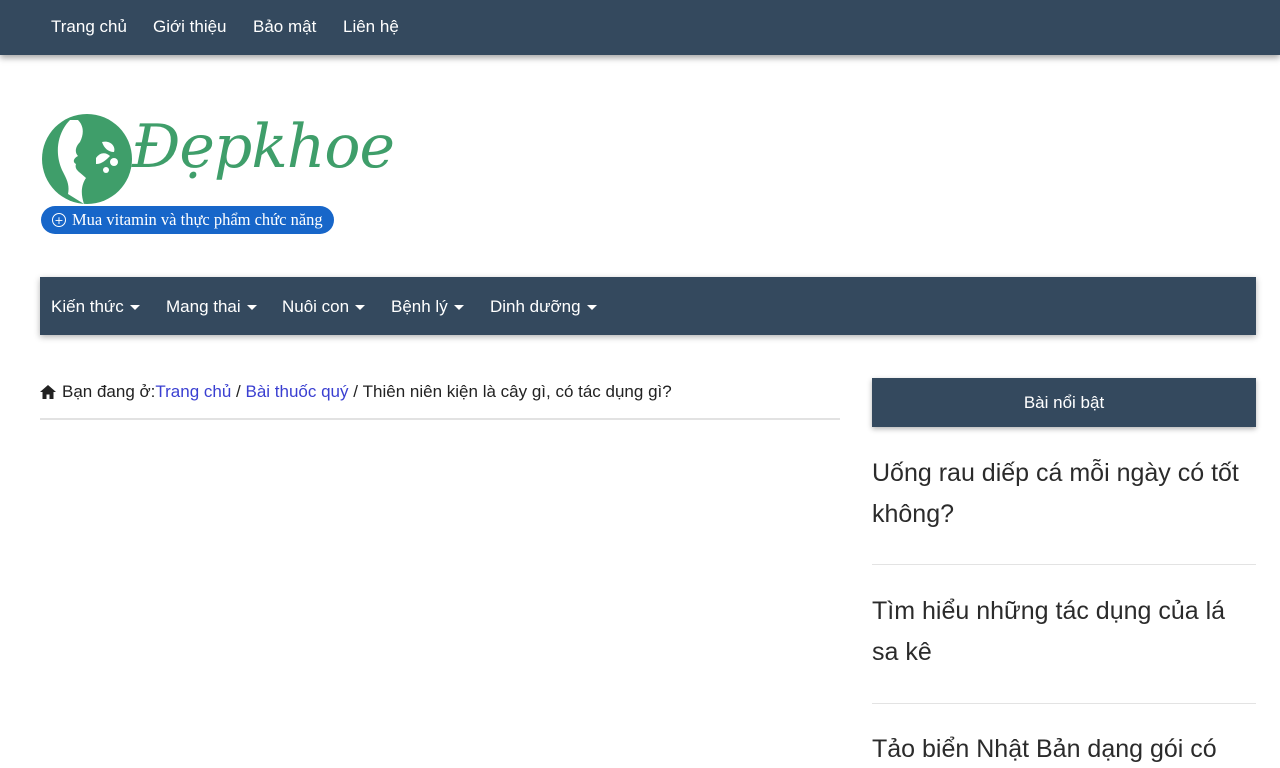 Image resolution: width=1280 pixels, height=768 pixels. I want to click on sidebar-title: Bài nổi bật, so click(1064, 402).